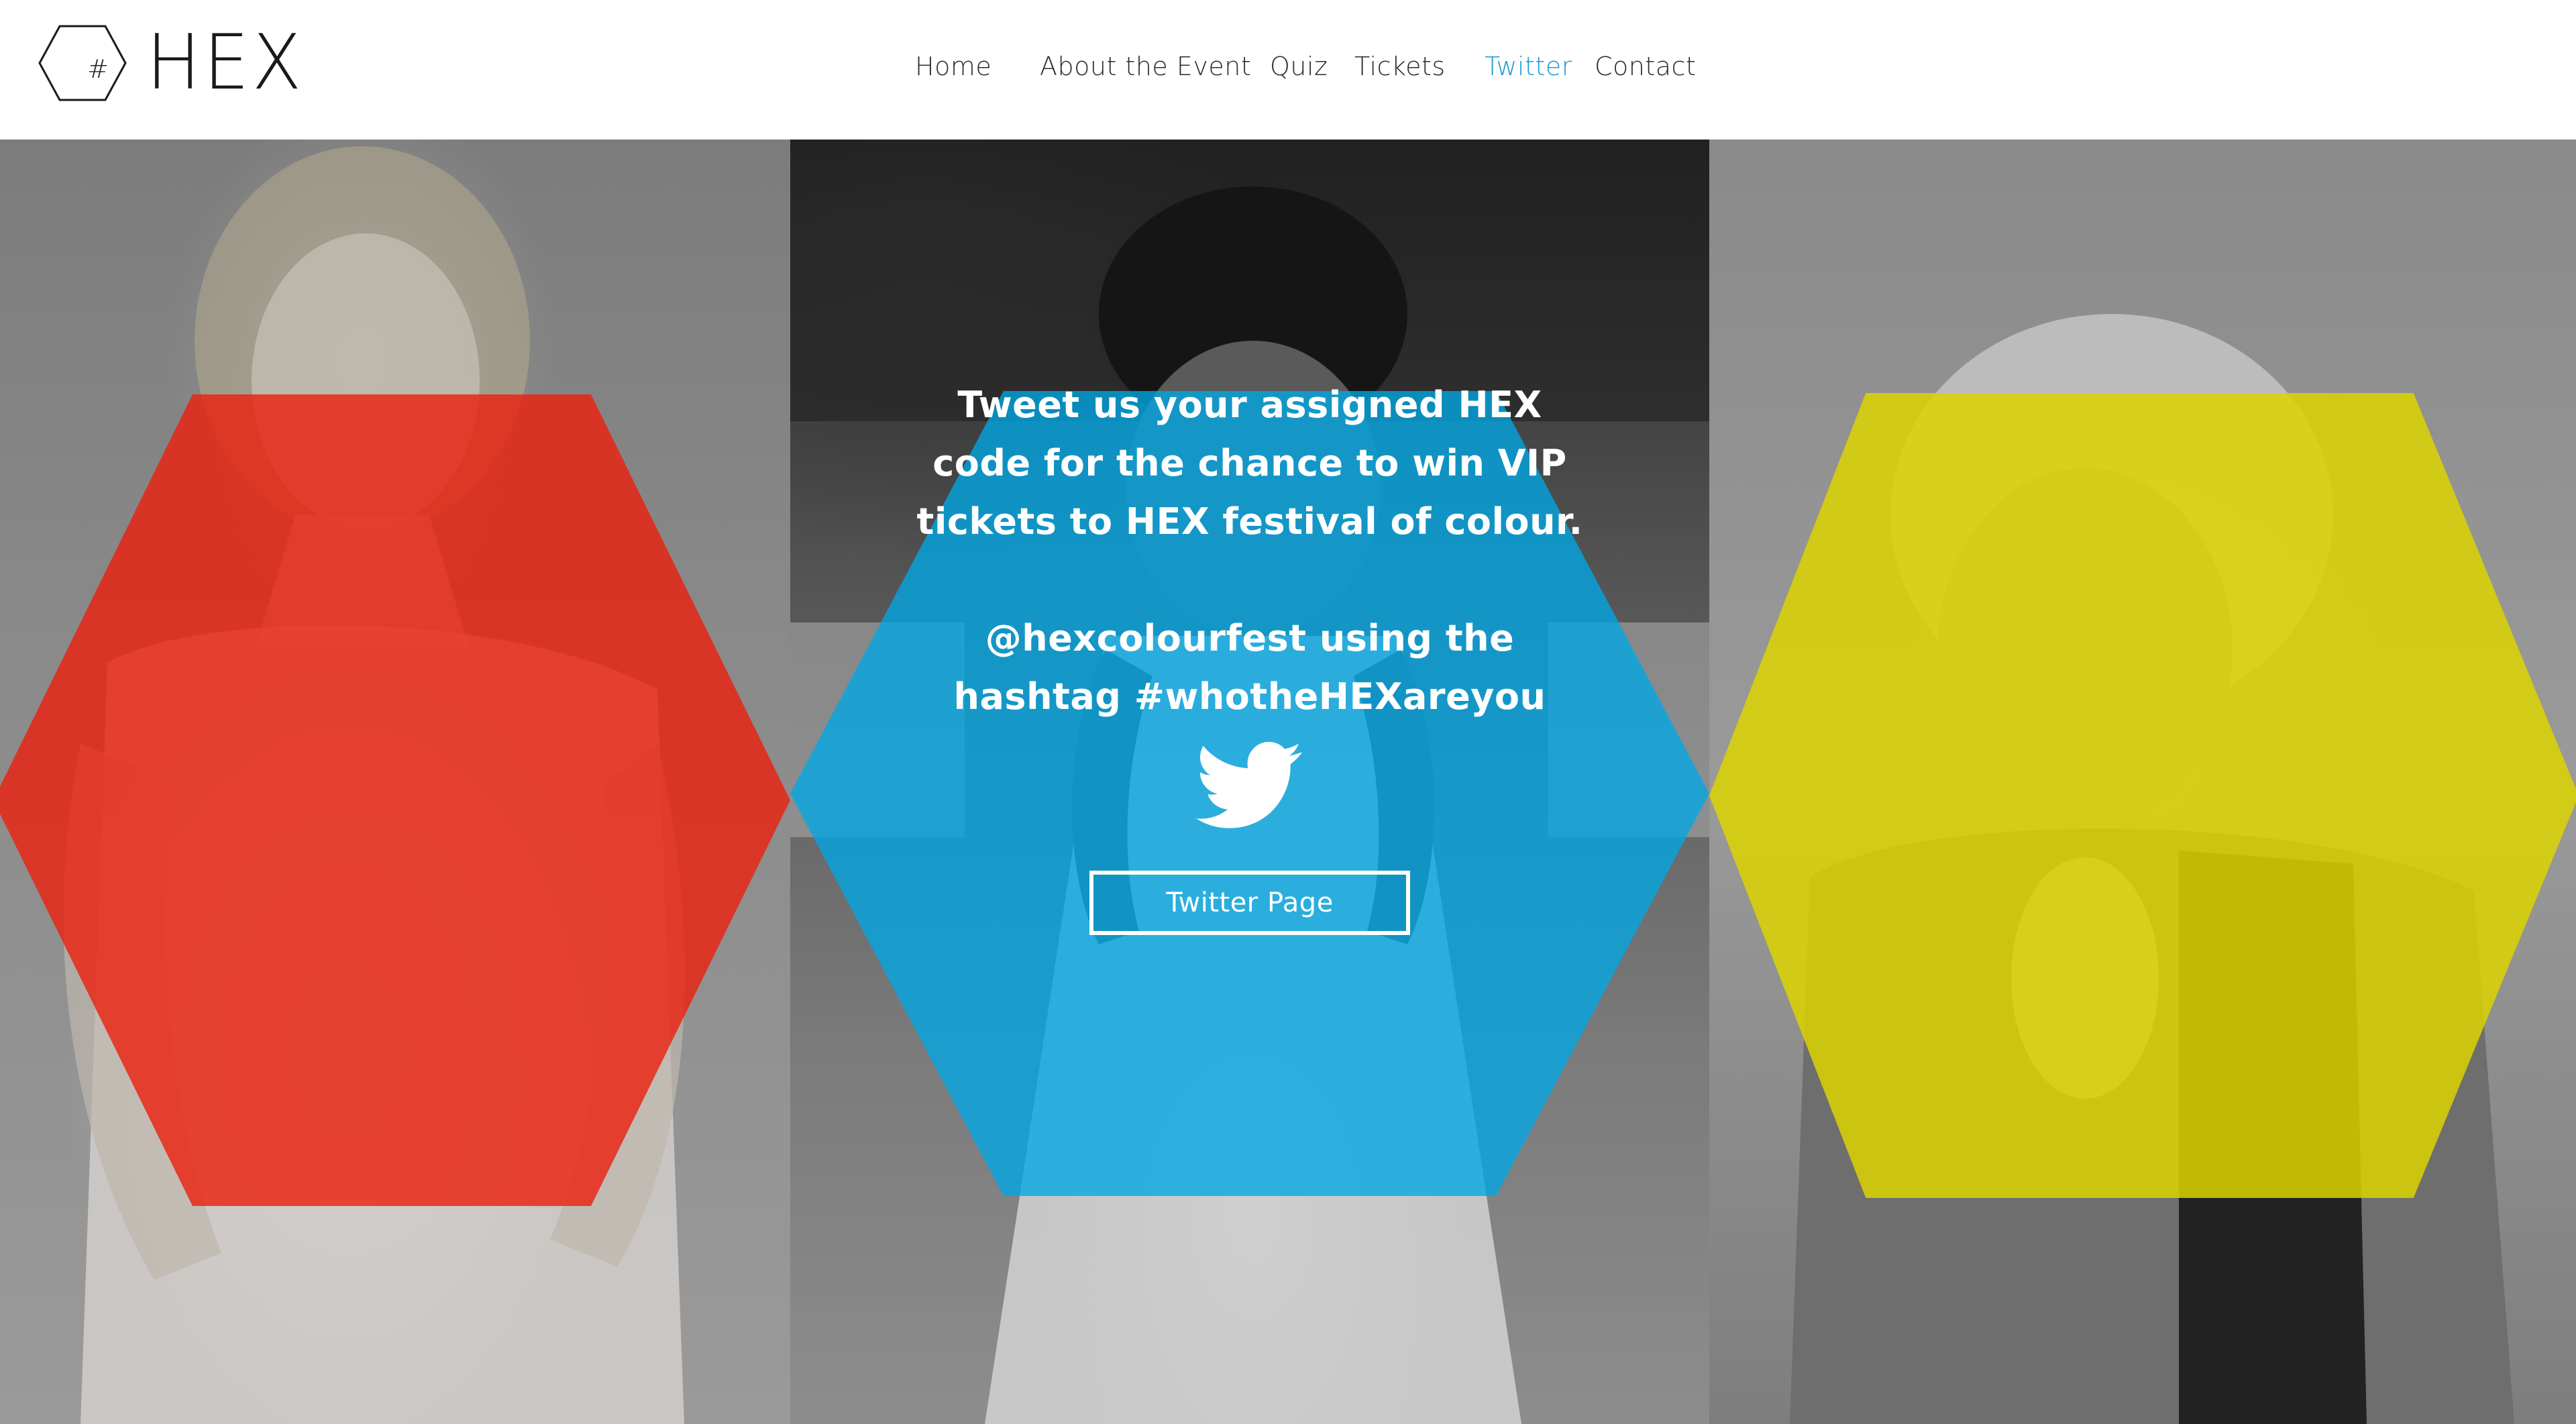  I want to click on twitter-bird-icon, so click(1249, 786).